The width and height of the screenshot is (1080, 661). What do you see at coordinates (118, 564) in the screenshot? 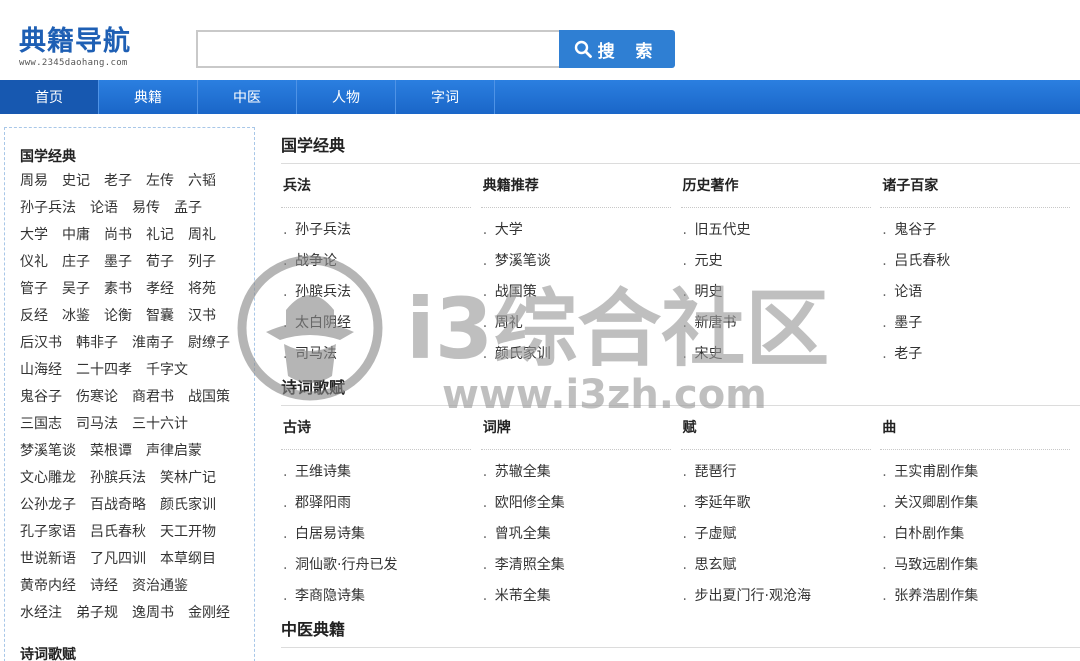
I see `sidebar-link: 了凡四训` at bounding box center [118, 564].